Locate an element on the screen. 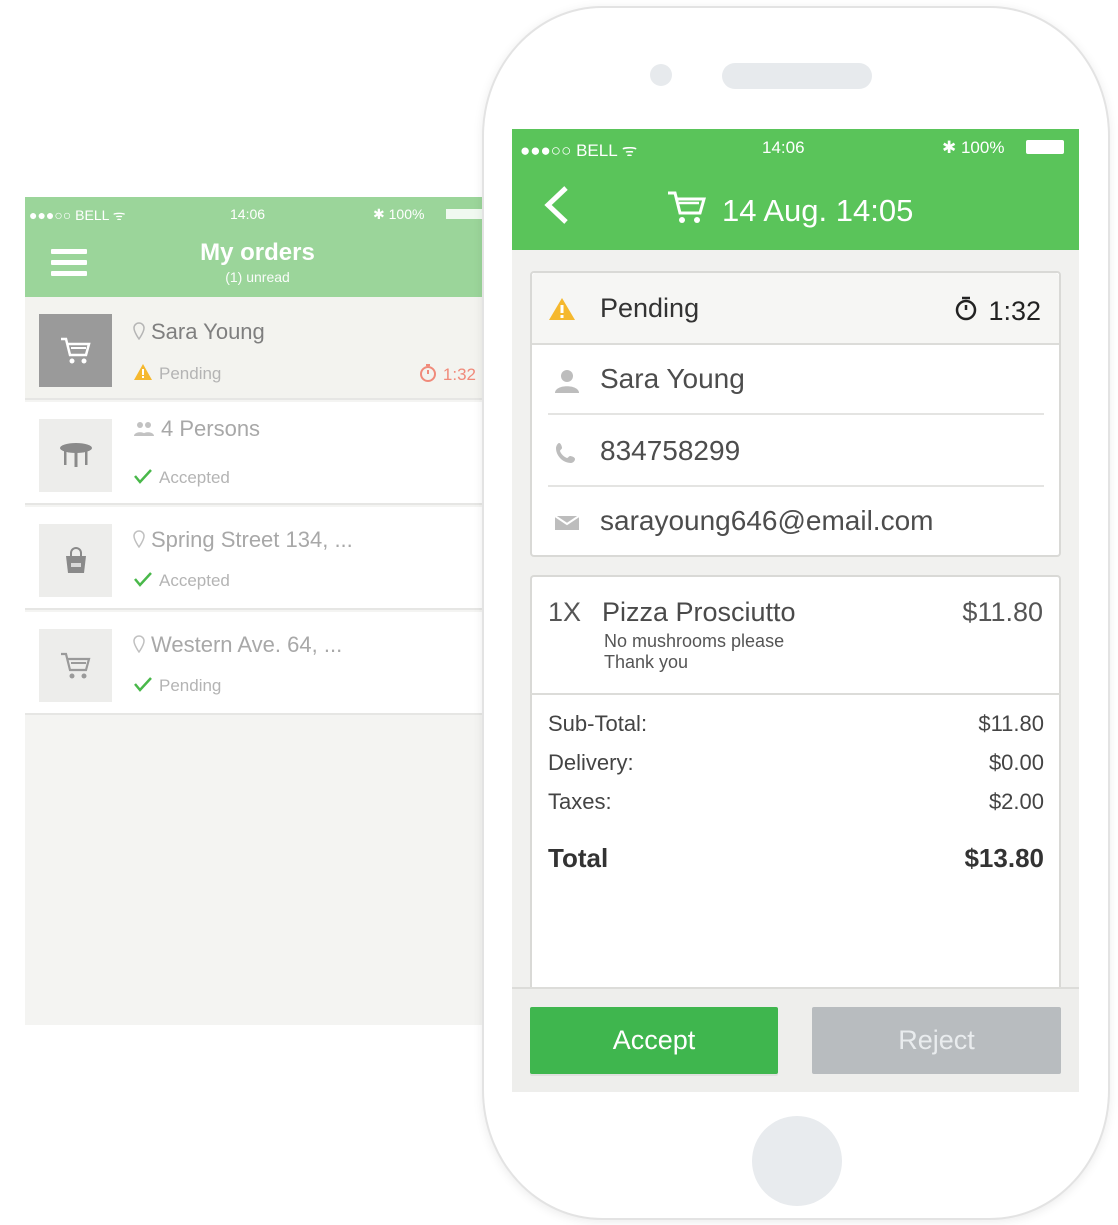 This screenshot has height=1225, width=1118. taxes-row: Taxes: $2.00 is located at coordinates (796, 802).